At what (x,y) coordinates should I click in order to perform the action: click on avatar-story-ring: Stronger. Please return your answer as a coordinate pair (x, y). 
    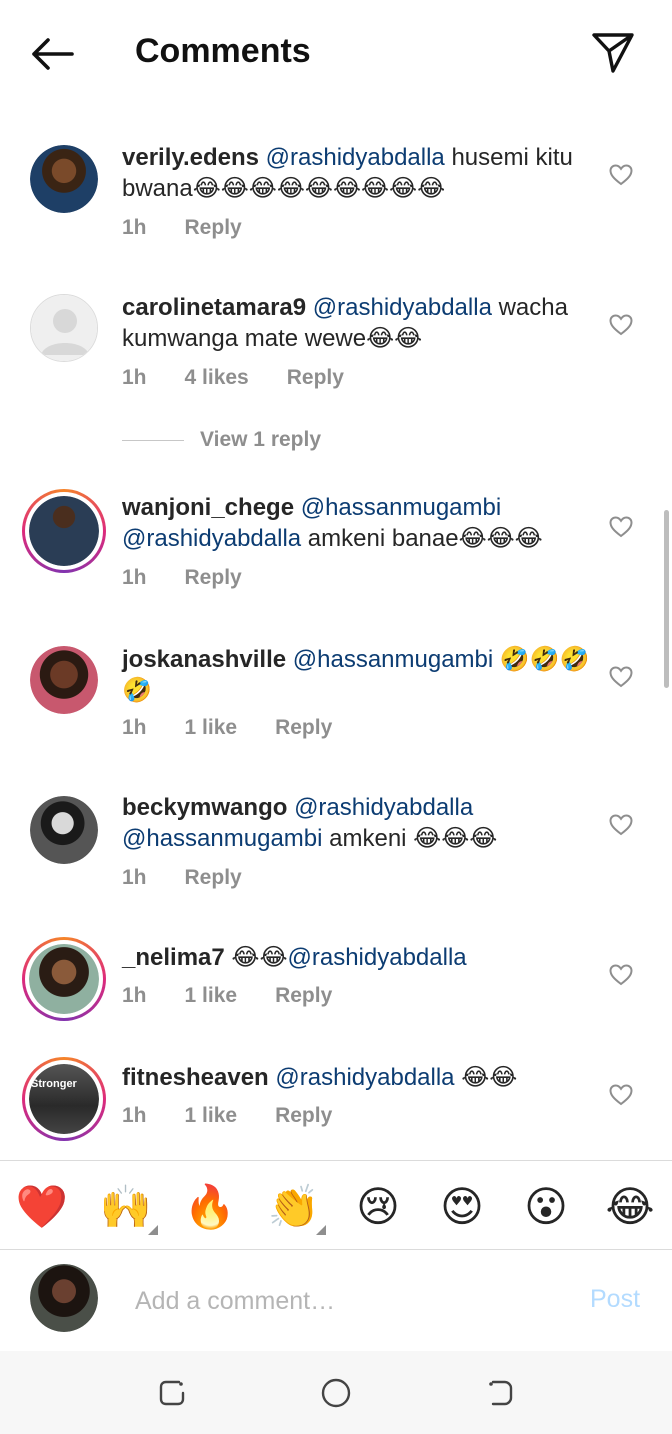
    Looking at the image, I should click on (64, 1099).